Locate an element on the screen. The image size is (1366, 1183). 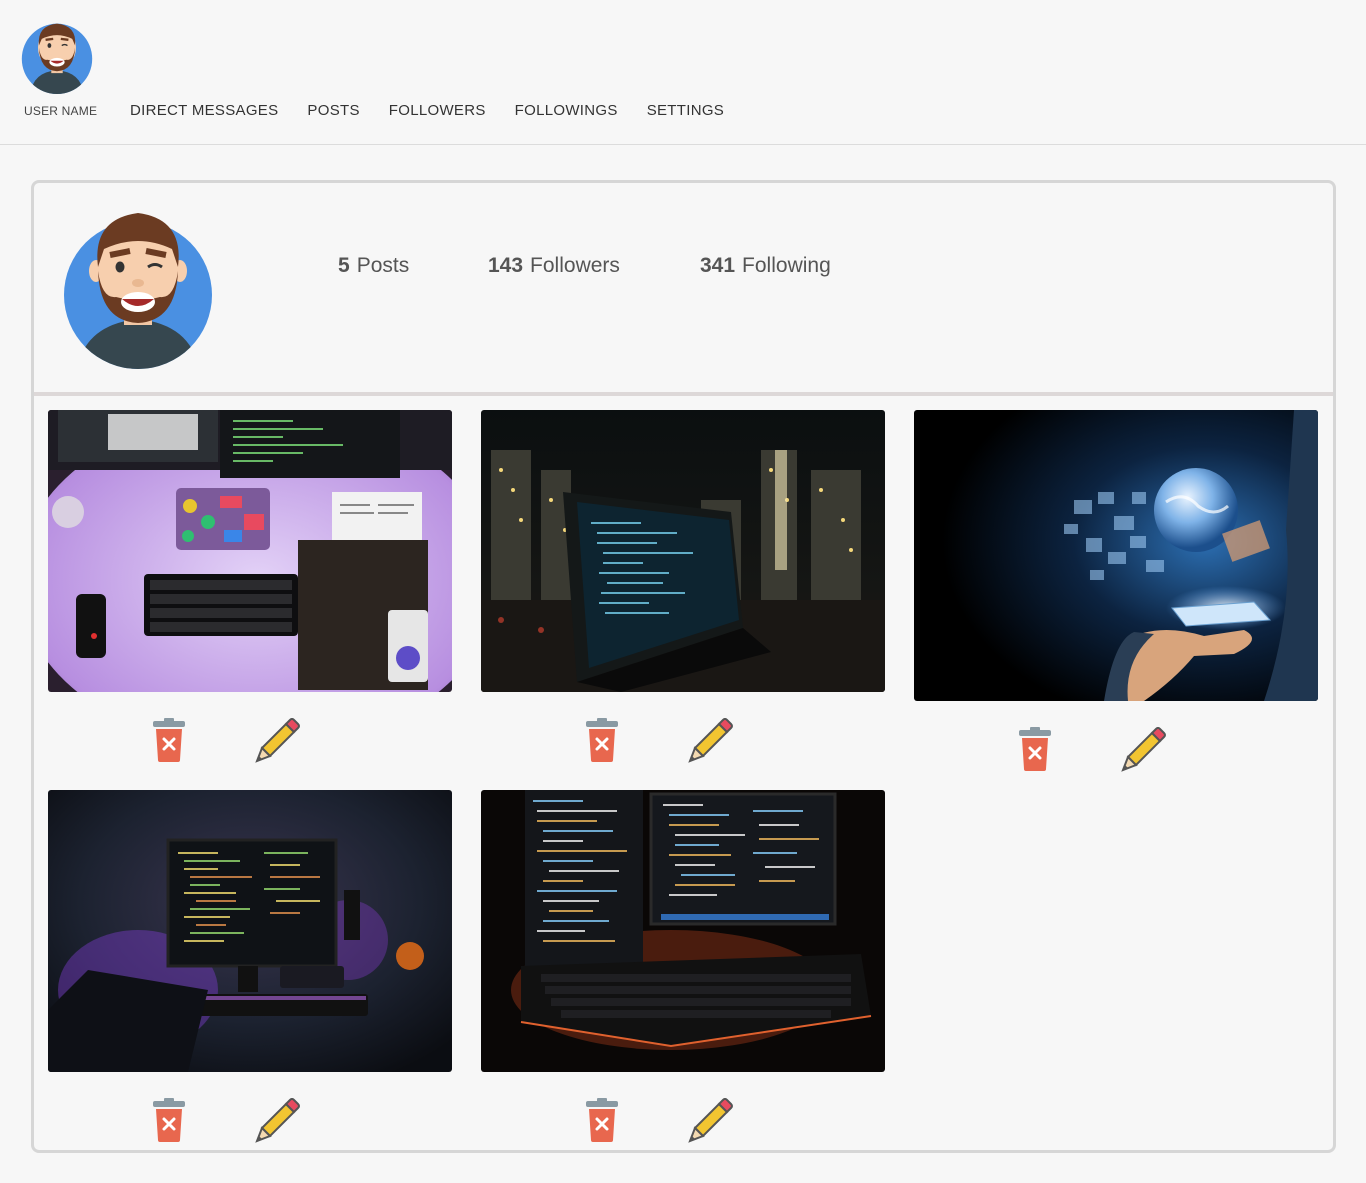
stat-posts: 5 Posts is located at coordinates (413, 266).